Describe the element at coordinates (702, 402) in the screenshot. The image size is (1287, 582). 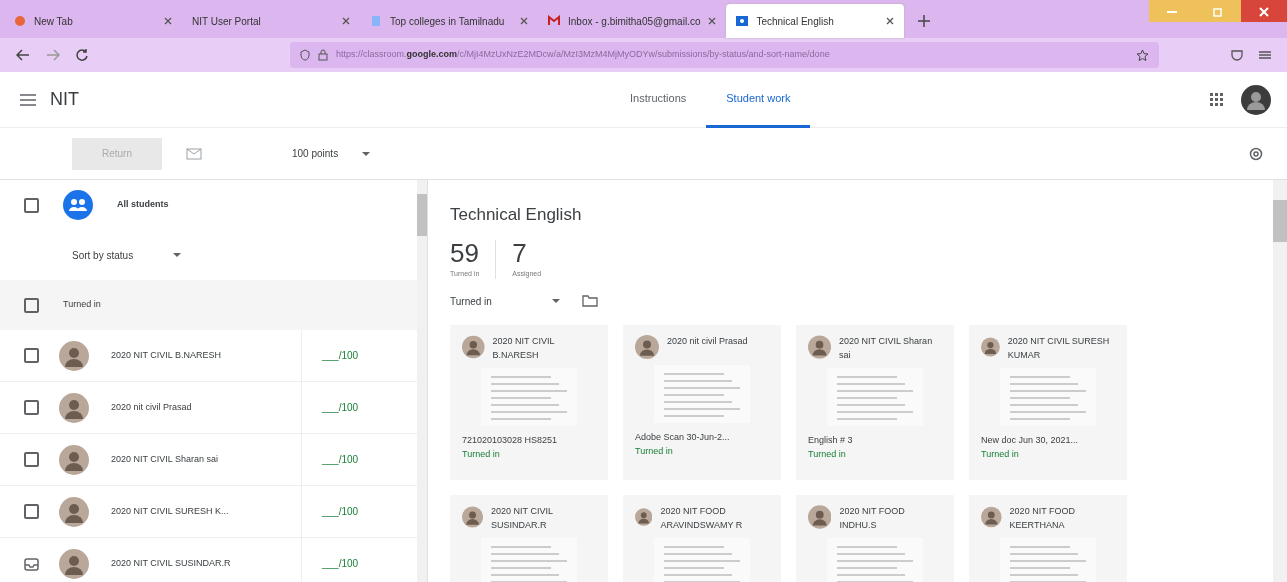
I see `submission-card: 2020 nit civil Prasad Adobe Scan 30-Jun-2... Turned in` at that location.